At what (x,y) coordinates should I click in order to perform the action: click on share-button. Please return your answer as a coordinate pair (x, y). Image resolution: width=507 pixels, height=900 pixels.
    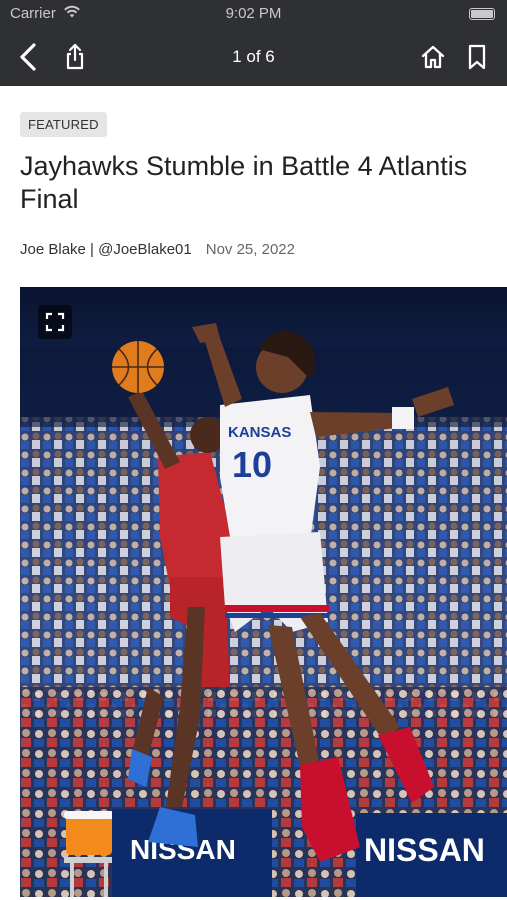
    Looking at the image, I should click on (75, 57).